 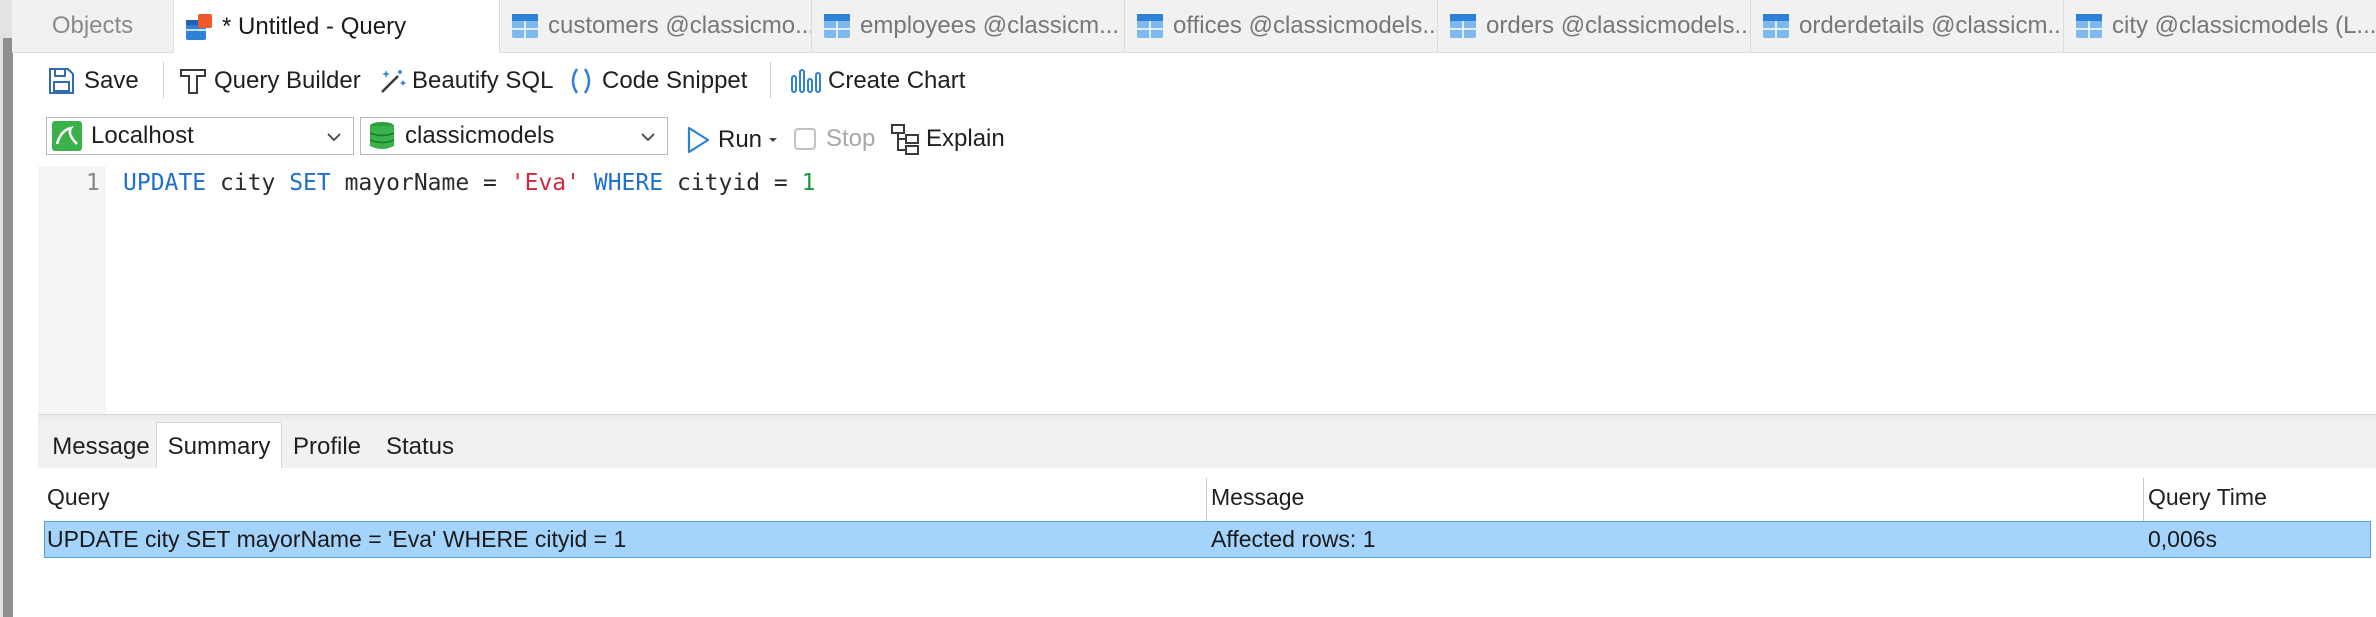 What do you see at coordinates (200, 136) in the screenshot?
I see `connection-select: Localhost` at bounding box center [200, 136].